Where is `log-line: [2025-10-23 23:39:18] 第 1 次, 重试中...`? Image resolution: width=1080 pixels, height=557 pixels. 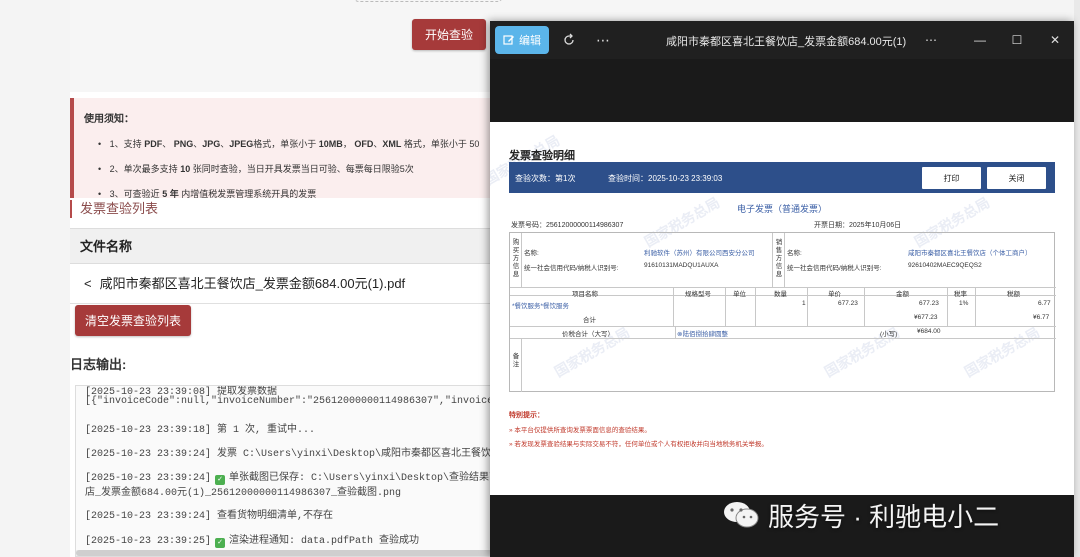 log-line: [2025-10-23 23:39:18] 第 1 次, 重试中... is located at coordinates (200, 430).